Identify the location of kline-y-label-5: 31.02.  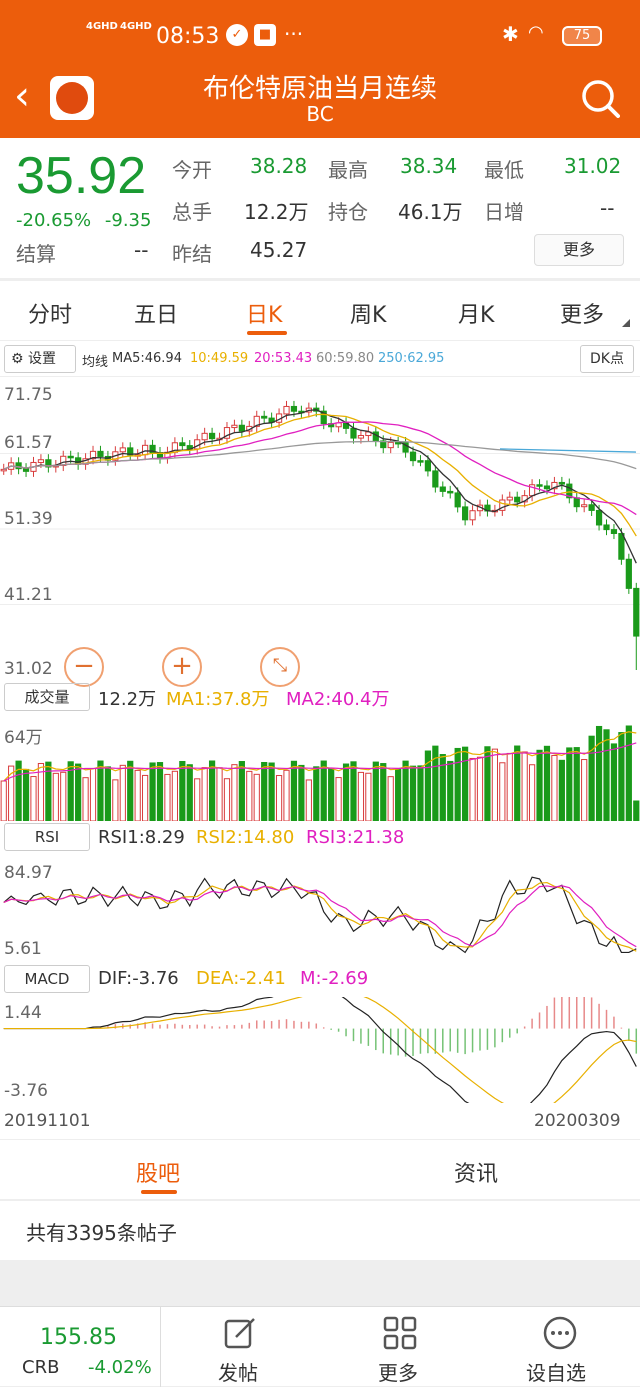
(28, 669).